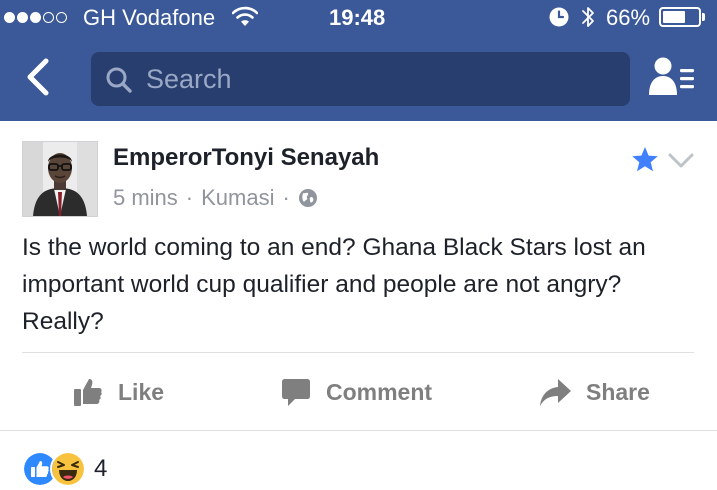 The image size is (717, 490). I want to click on friend-requests-icon, so click(671, 76).